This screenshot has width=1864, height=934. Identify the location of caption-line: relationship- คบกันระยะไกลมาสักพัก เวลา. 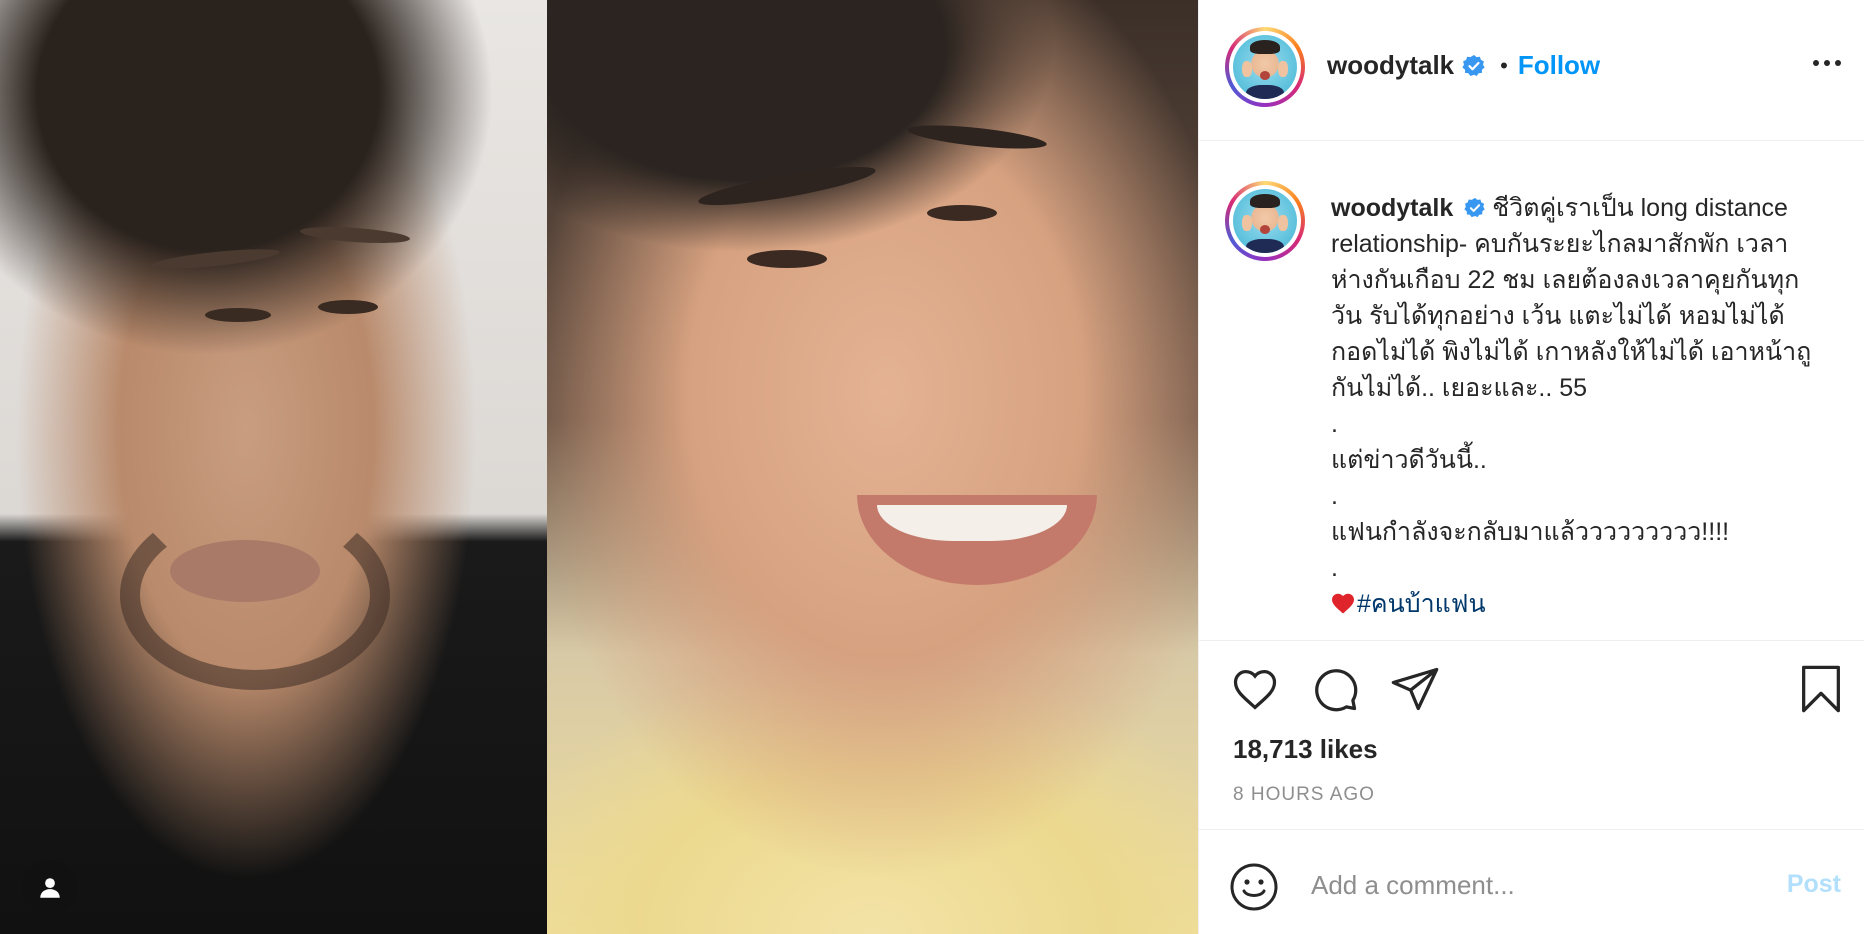
(1560, 244).